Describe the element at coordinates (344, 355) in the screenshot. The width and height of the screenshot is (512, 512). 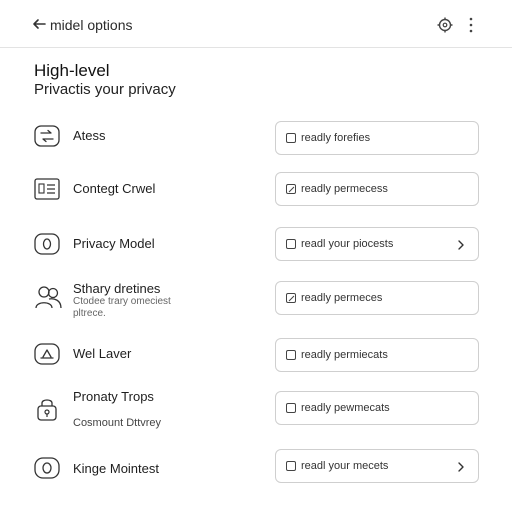
I see `field-value: readly permiecats` at that location.